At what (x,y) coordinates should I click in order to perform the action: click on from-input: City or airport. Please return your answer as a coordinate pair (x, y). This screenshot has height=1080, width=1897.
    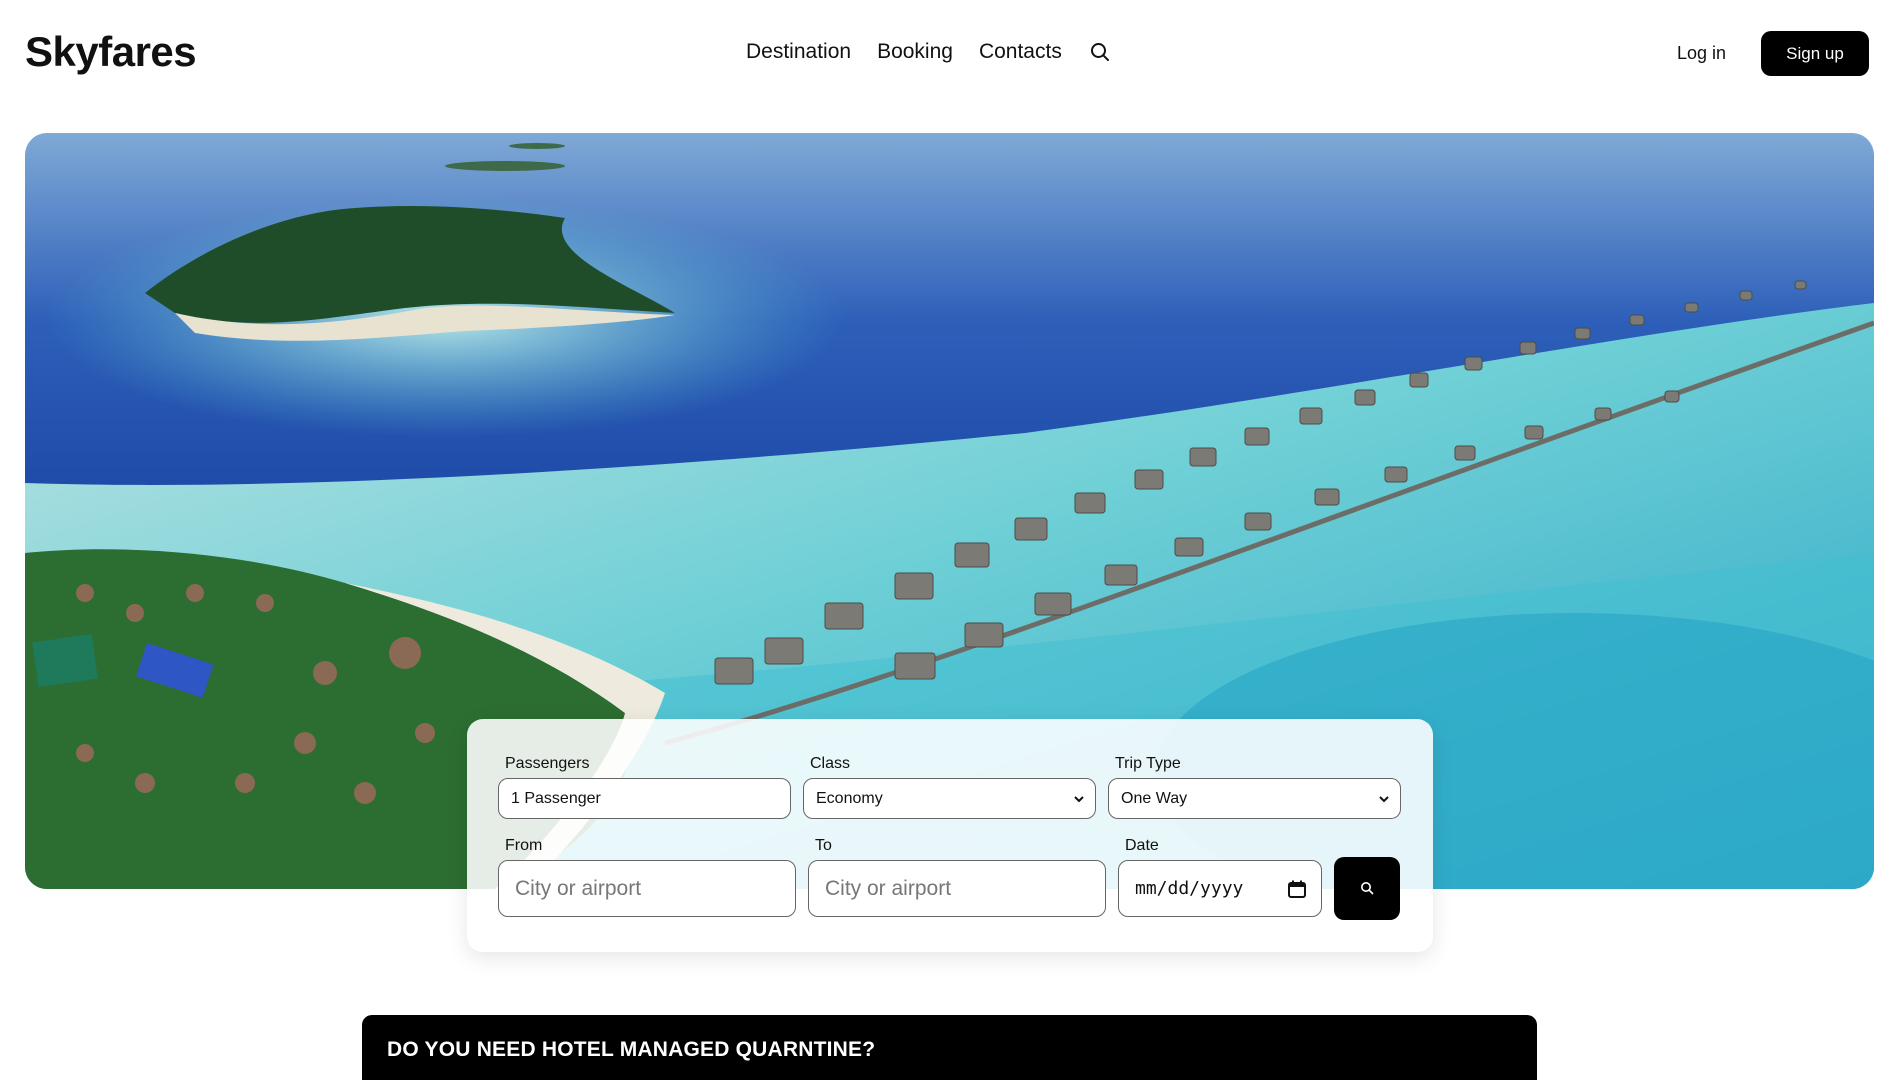
    Looking at the image, I should click on (647, 888).